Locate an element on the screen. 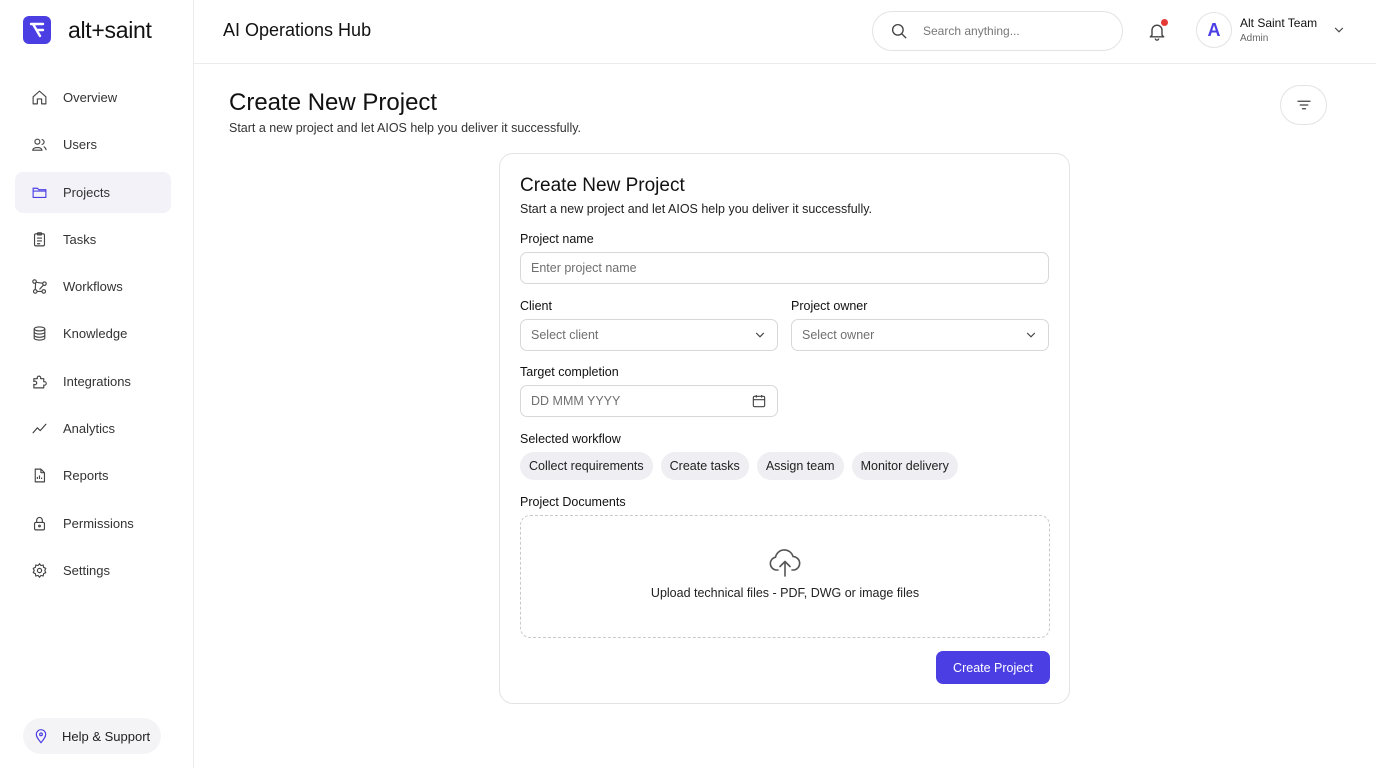  client-select-value: Select client is located at coordinates (565, 335).